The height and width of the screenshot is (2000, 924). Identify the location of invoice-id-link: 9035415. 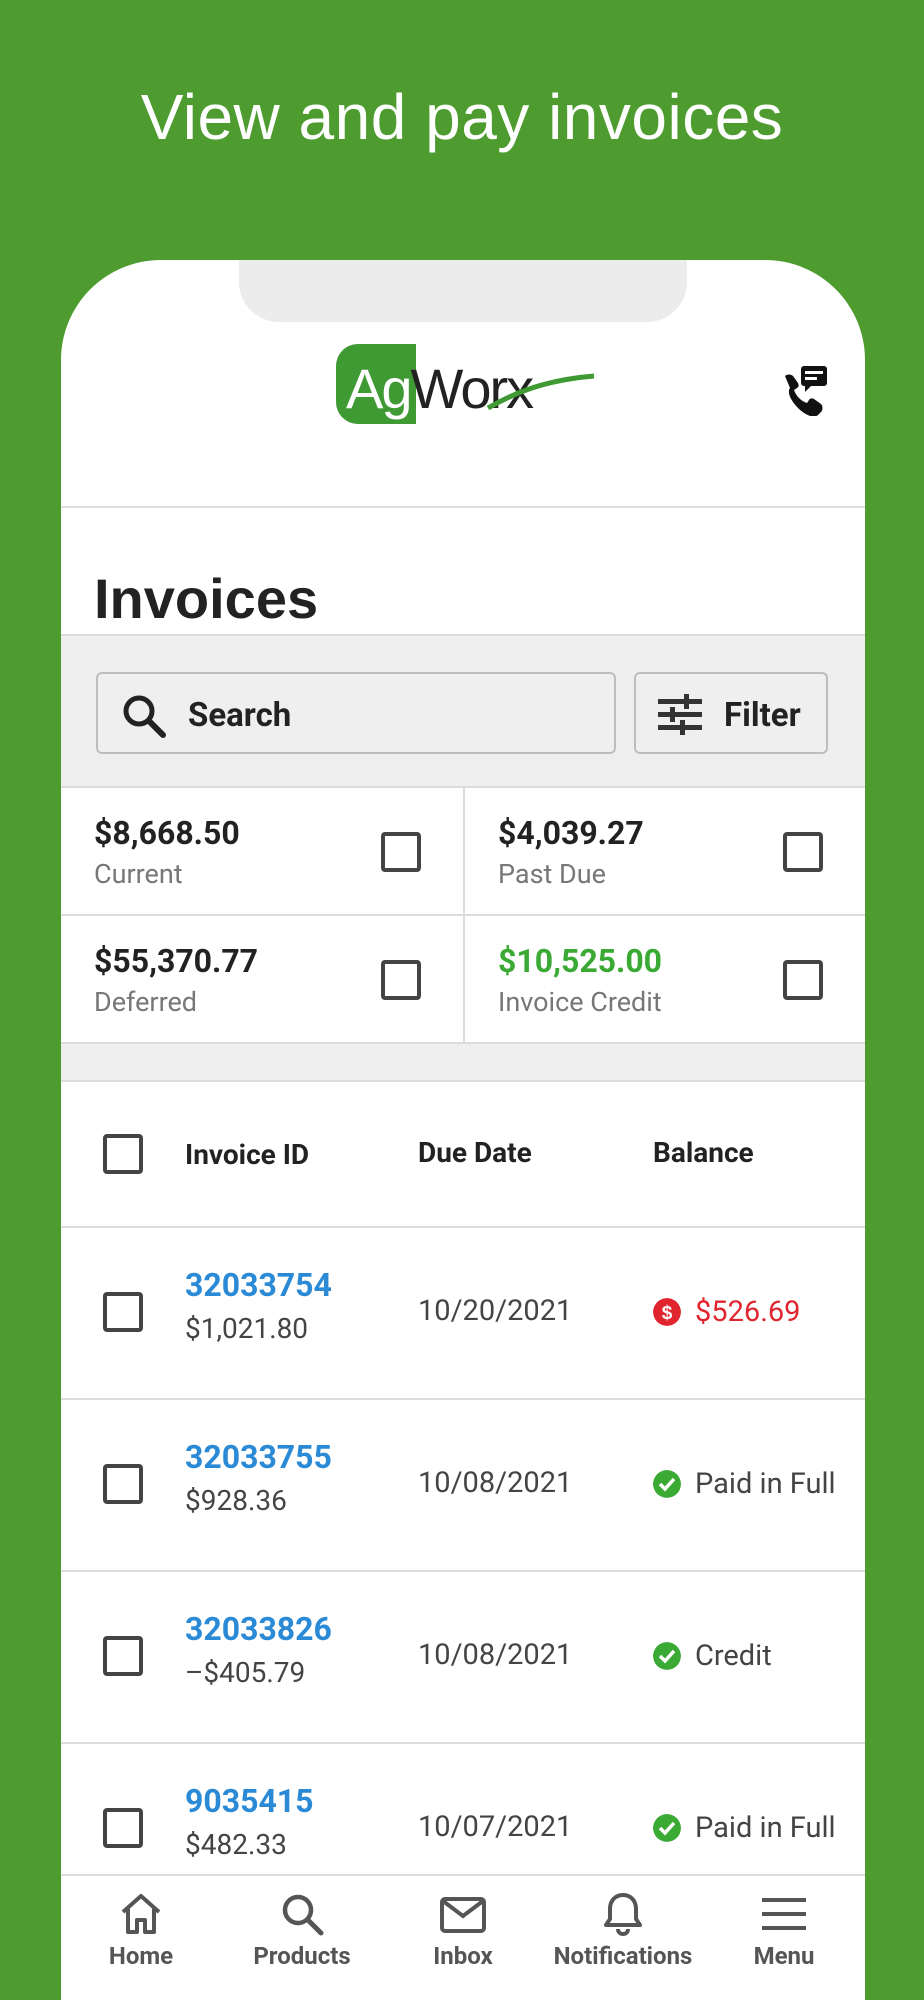
(249, 1801).